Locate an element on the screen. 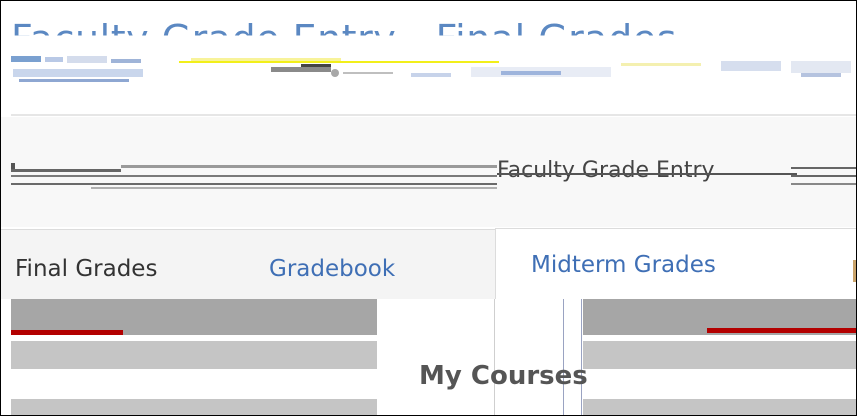 Image resolution: width=857 pixels, height=416 pixels. breadcrumb-current: Faculty Grade Entry is located at coordinates (606, 170).